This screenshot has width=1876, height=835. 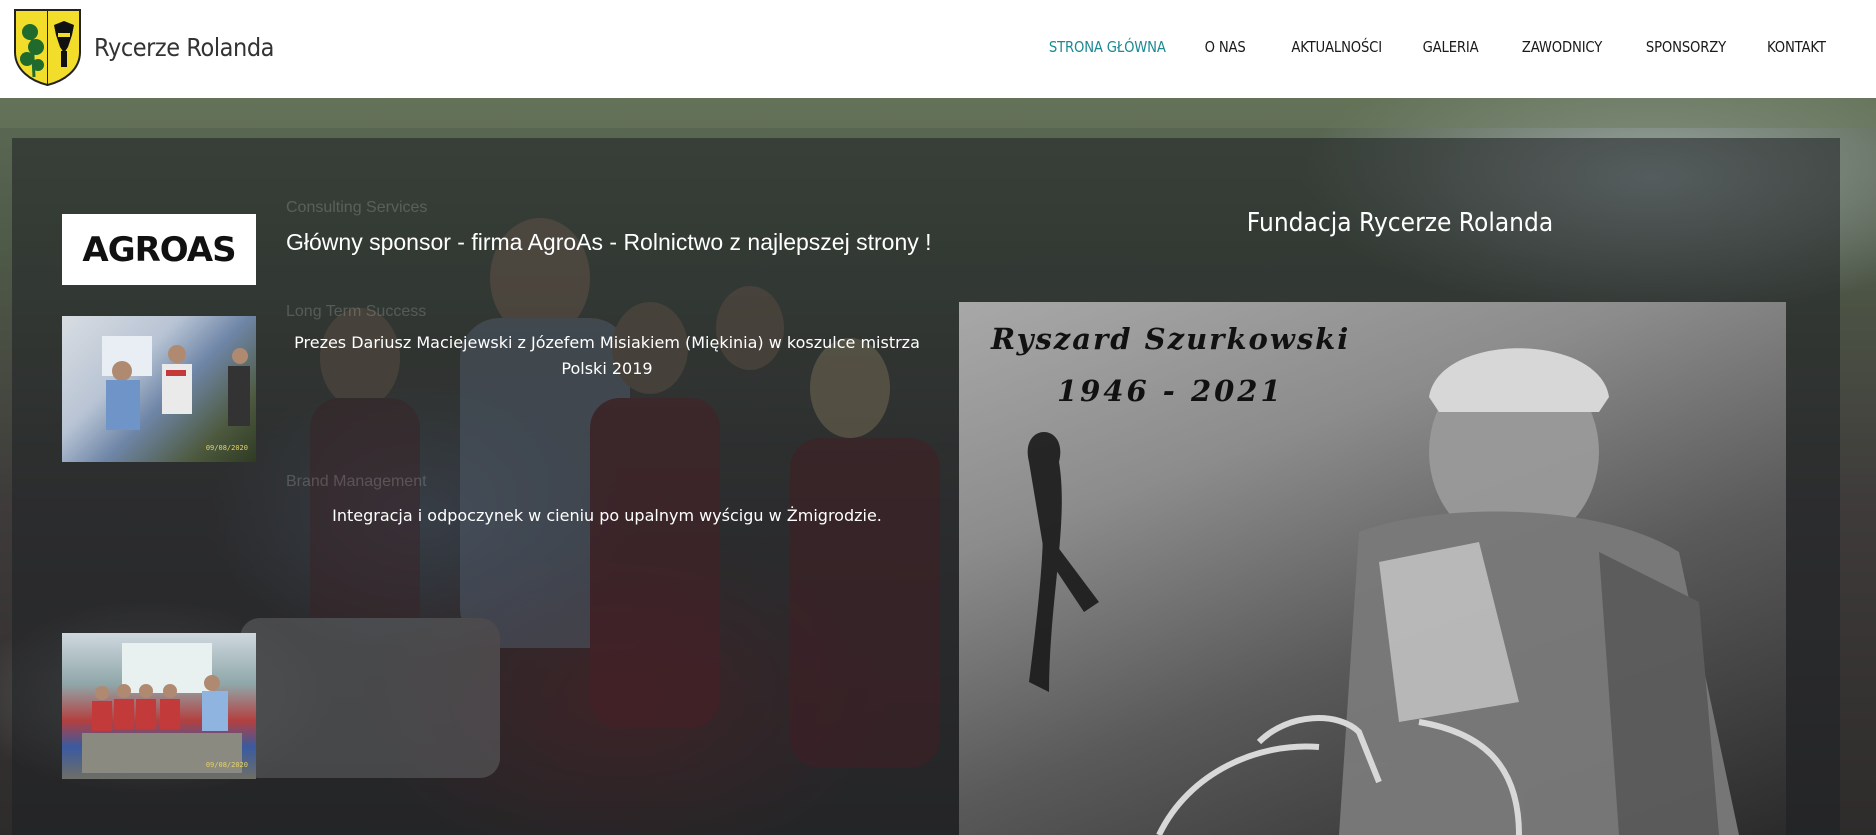 What do you see at coordinates (1400, 223) in the screenshot?
I see `foundation-title: Fundacja Rycerze Rolanda` at bounding box center [1400, 223].